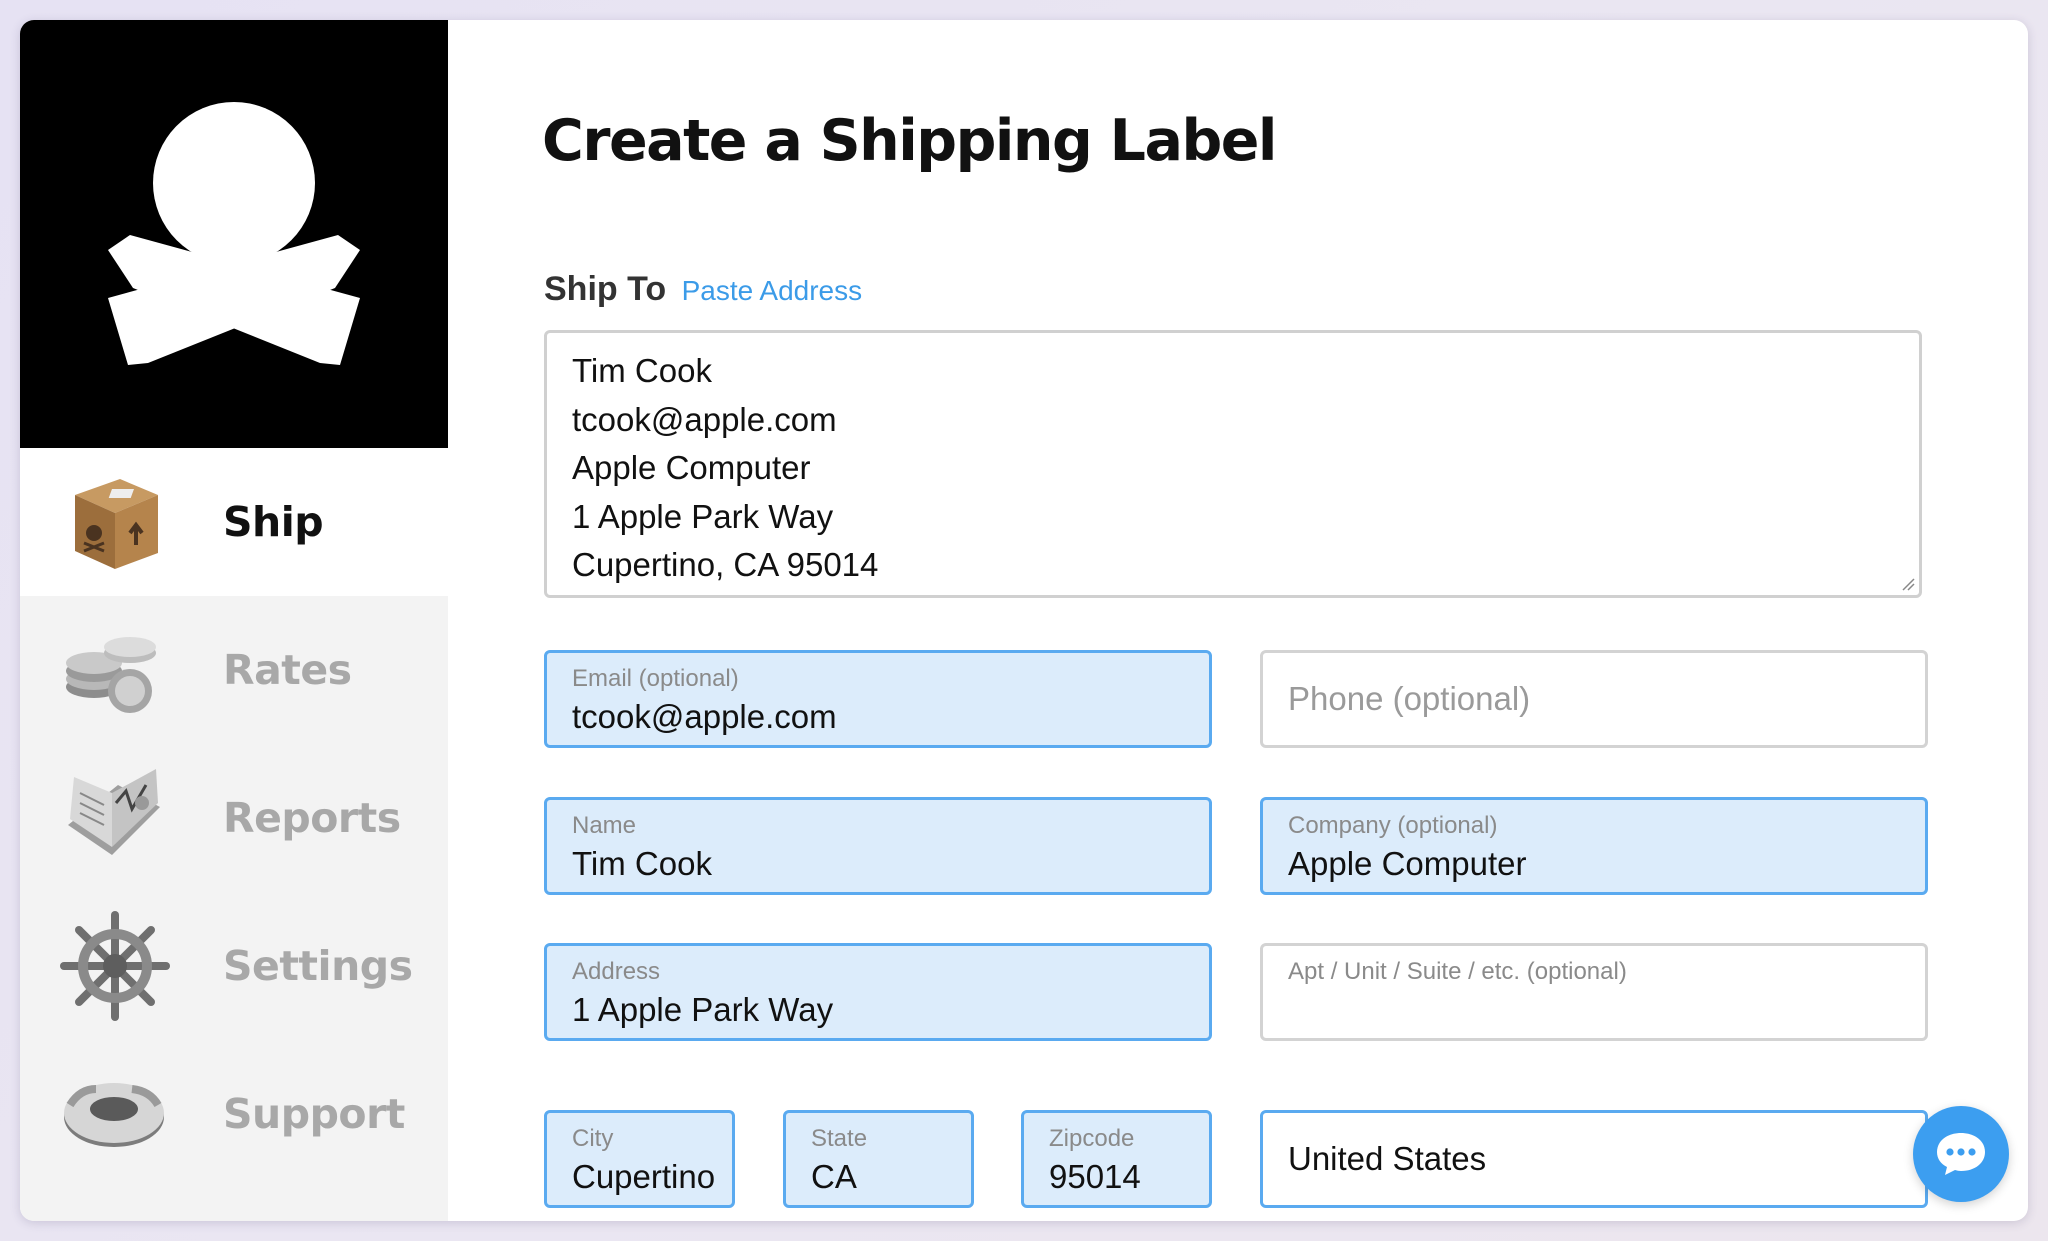  I want to click on coins-icon, so click(115, 670).